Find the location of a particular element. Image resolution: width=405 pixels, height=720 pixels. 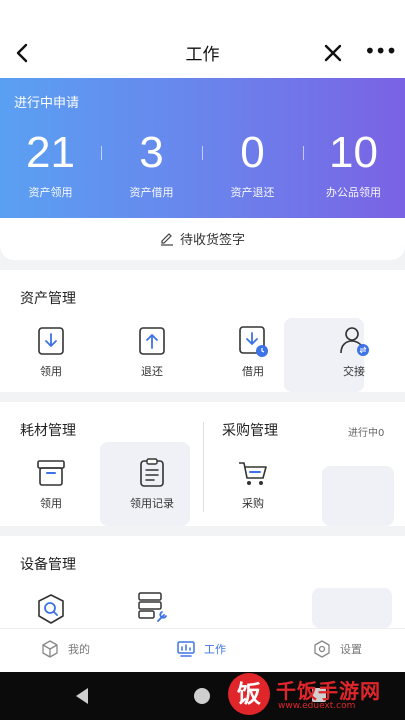

stat-value: 3 is located at coordinates (151, 152).